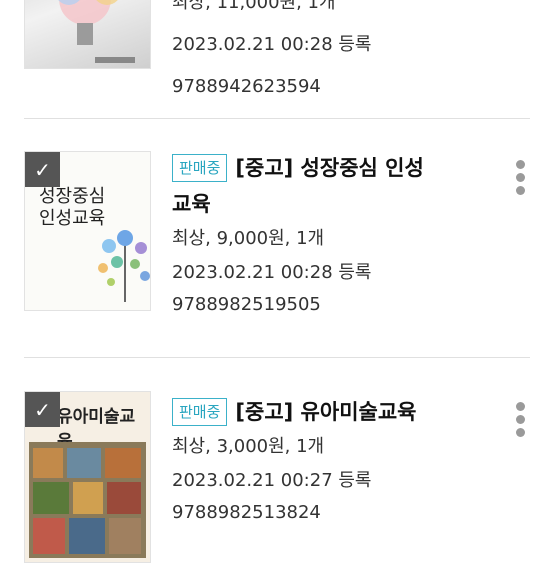 The height and width of the screenshot is (563, 554). What do you see at coordinates (246, 512) in the screenshot?
I see `isbn: 9788982513824` at bounding box center [246, 512].